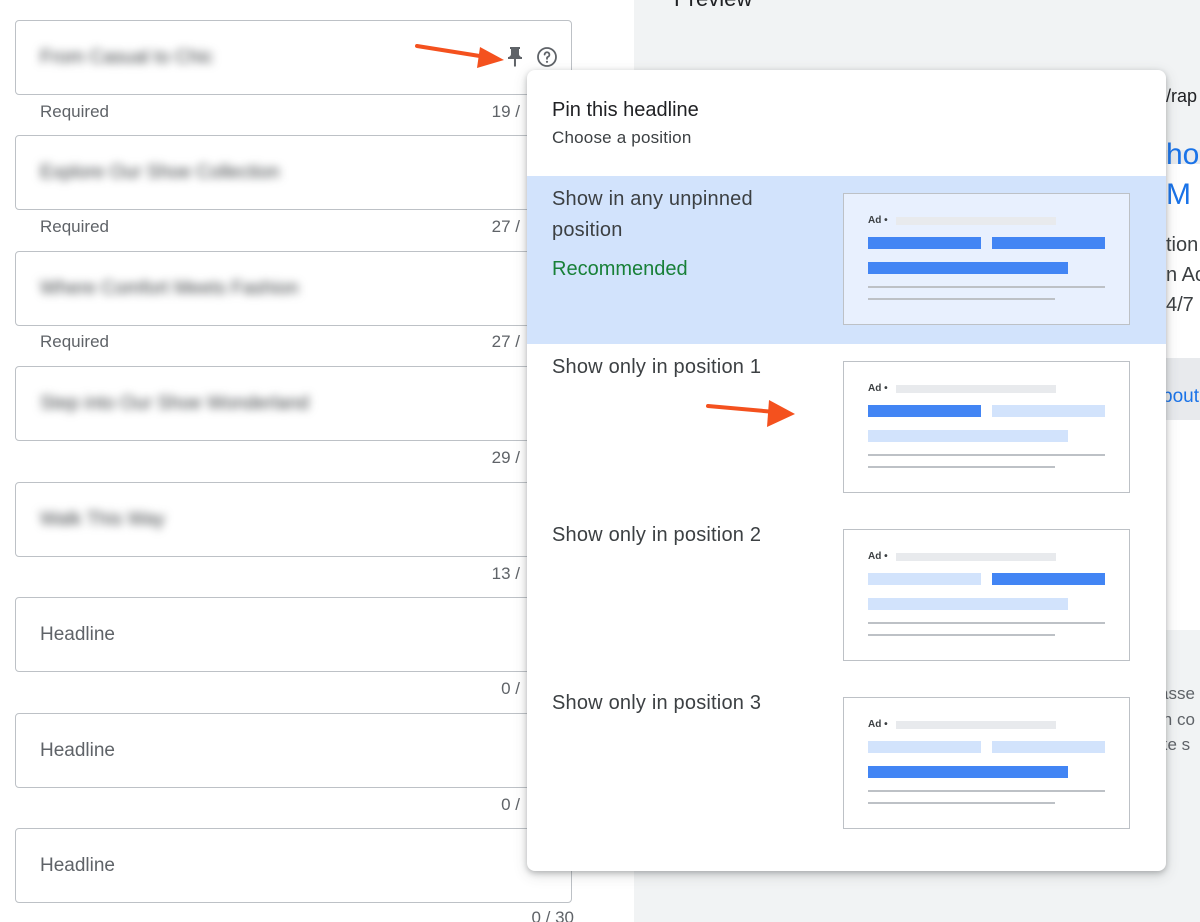 The width and height of the screenshot is (1200, 922). What do you see at coordinates (505, 111) in the screenshot?
I see `character-count: 19 /` at bounding box center [505, 111].